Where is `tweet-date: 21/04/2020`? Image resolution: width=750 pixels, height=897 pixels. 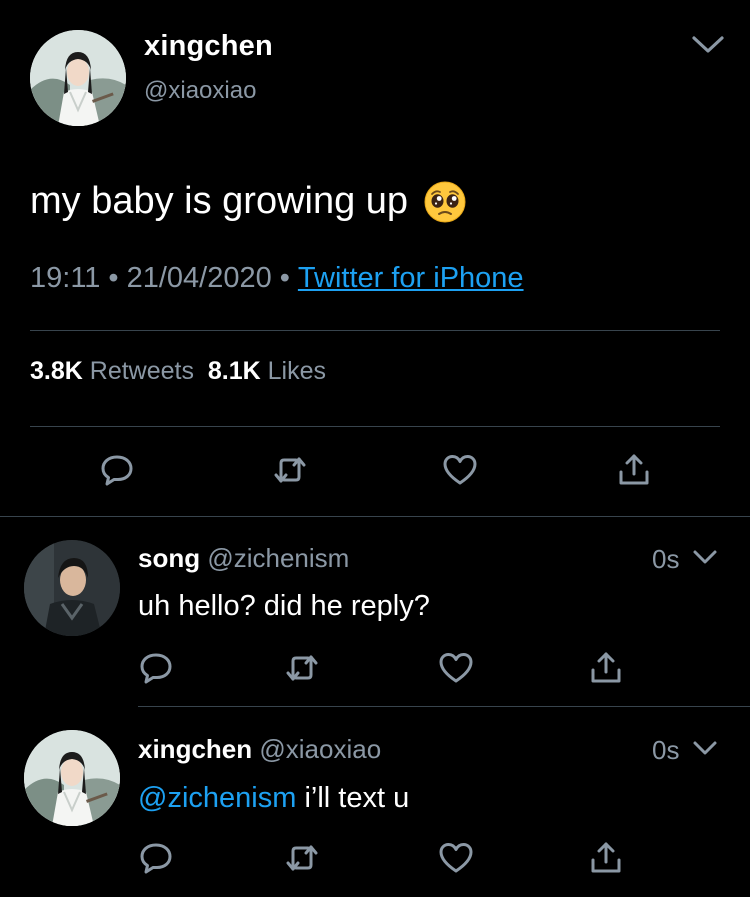 tweet-date: 21/04/2020 is located at coordinates (199, 278).